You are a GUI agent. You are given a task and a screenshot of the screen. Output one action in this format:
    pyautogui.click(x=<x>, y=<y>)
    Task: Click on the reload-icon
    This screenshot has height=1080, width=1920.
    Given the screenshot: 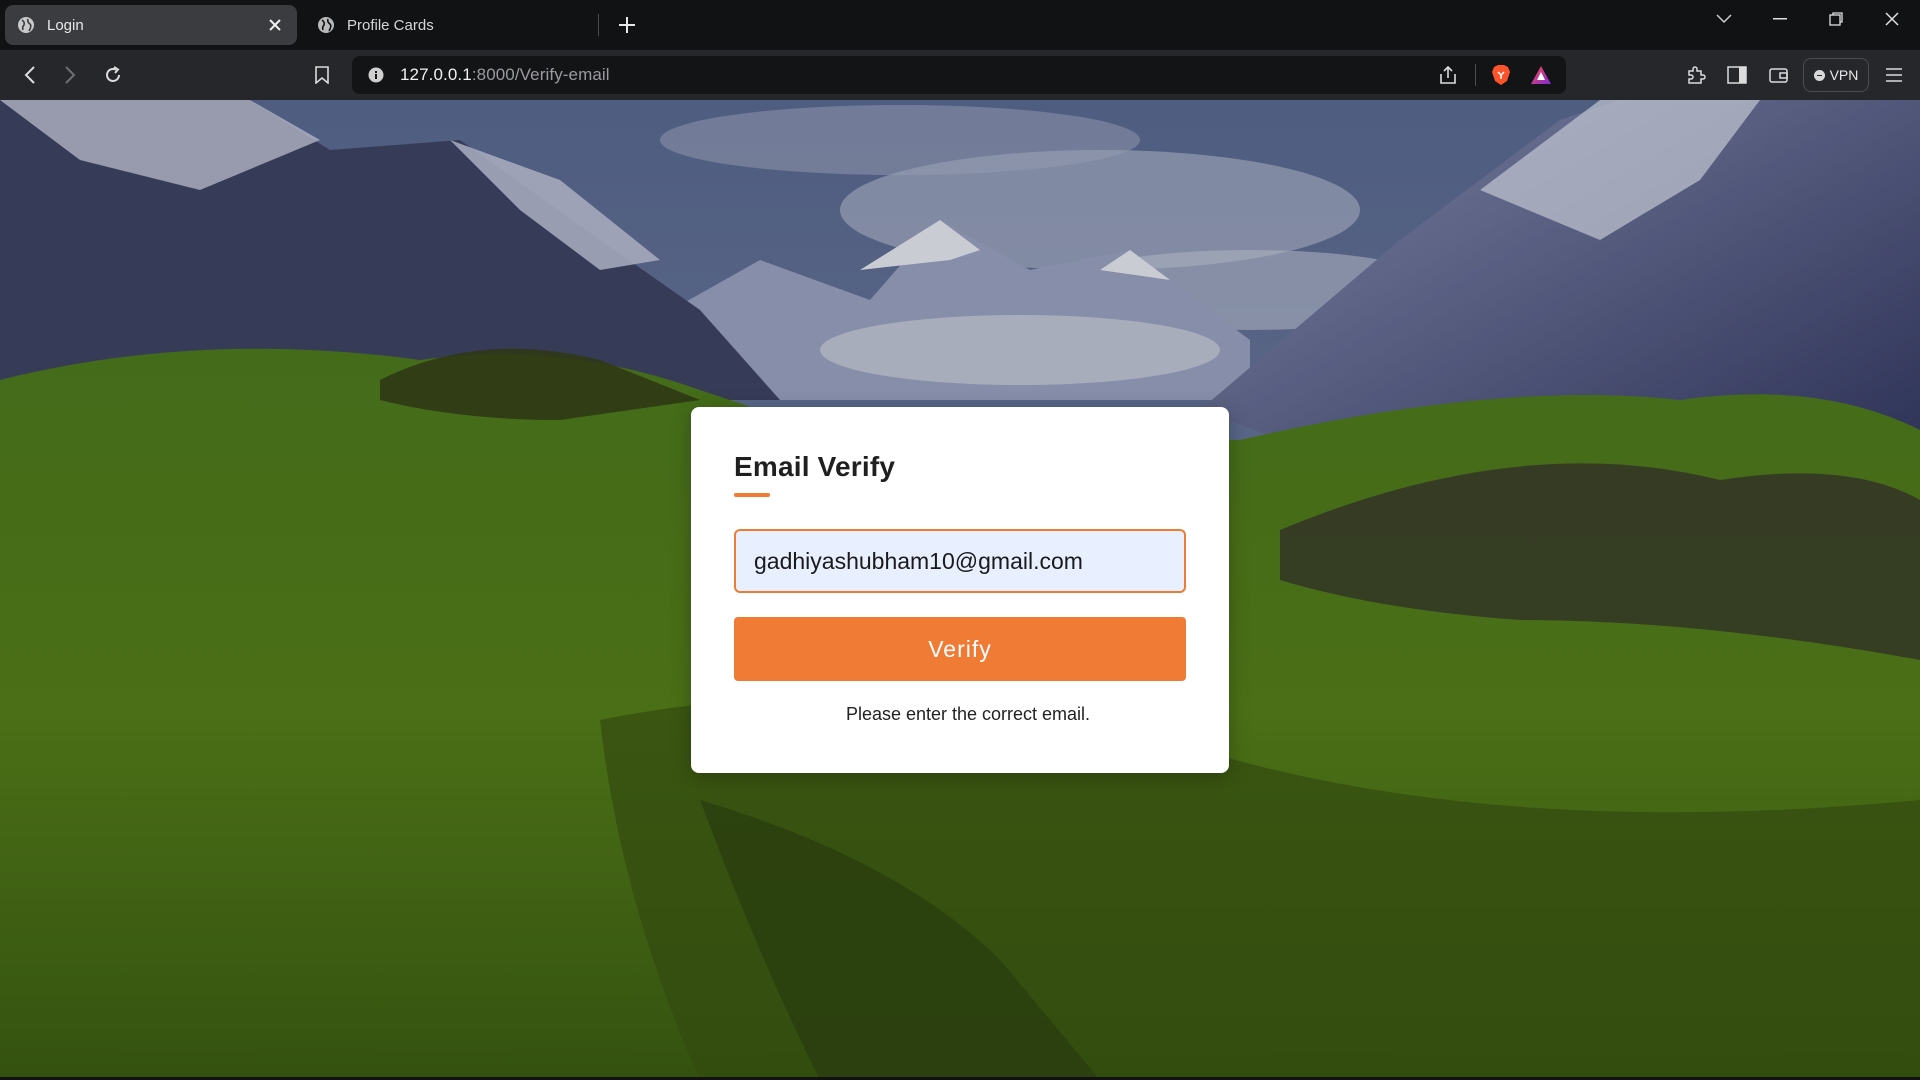 What is the action you would take?
    pyautogui.click(x=113, y=74)
    